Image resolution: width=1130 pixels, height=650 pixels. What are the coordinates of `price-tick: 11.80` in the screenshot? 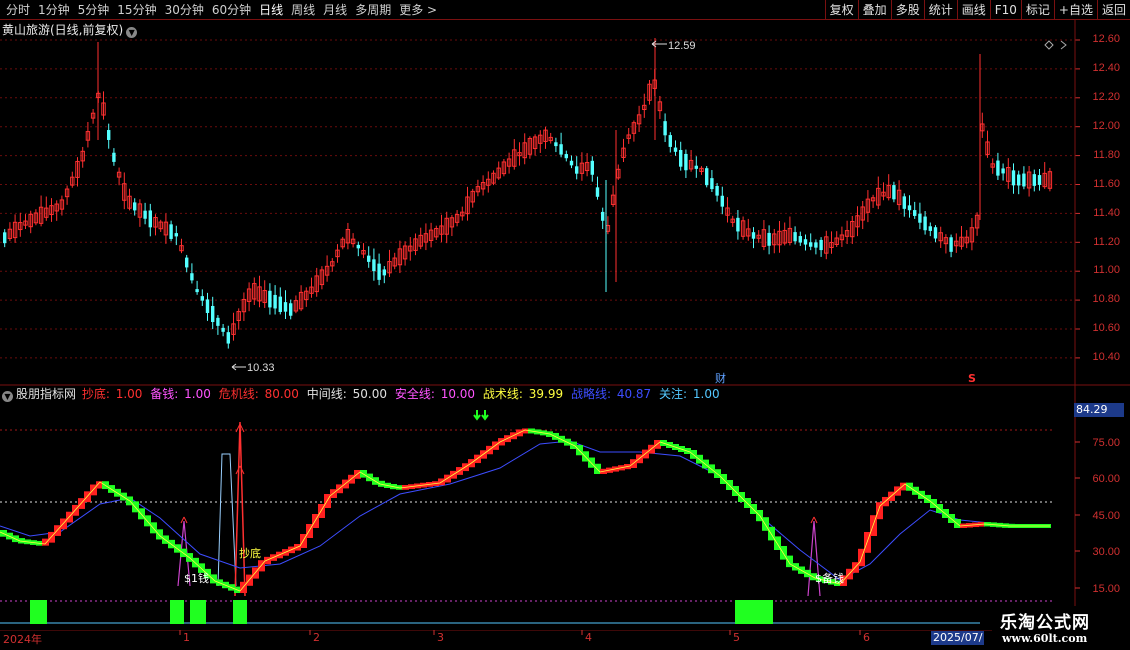 It's located at (1106, 155).